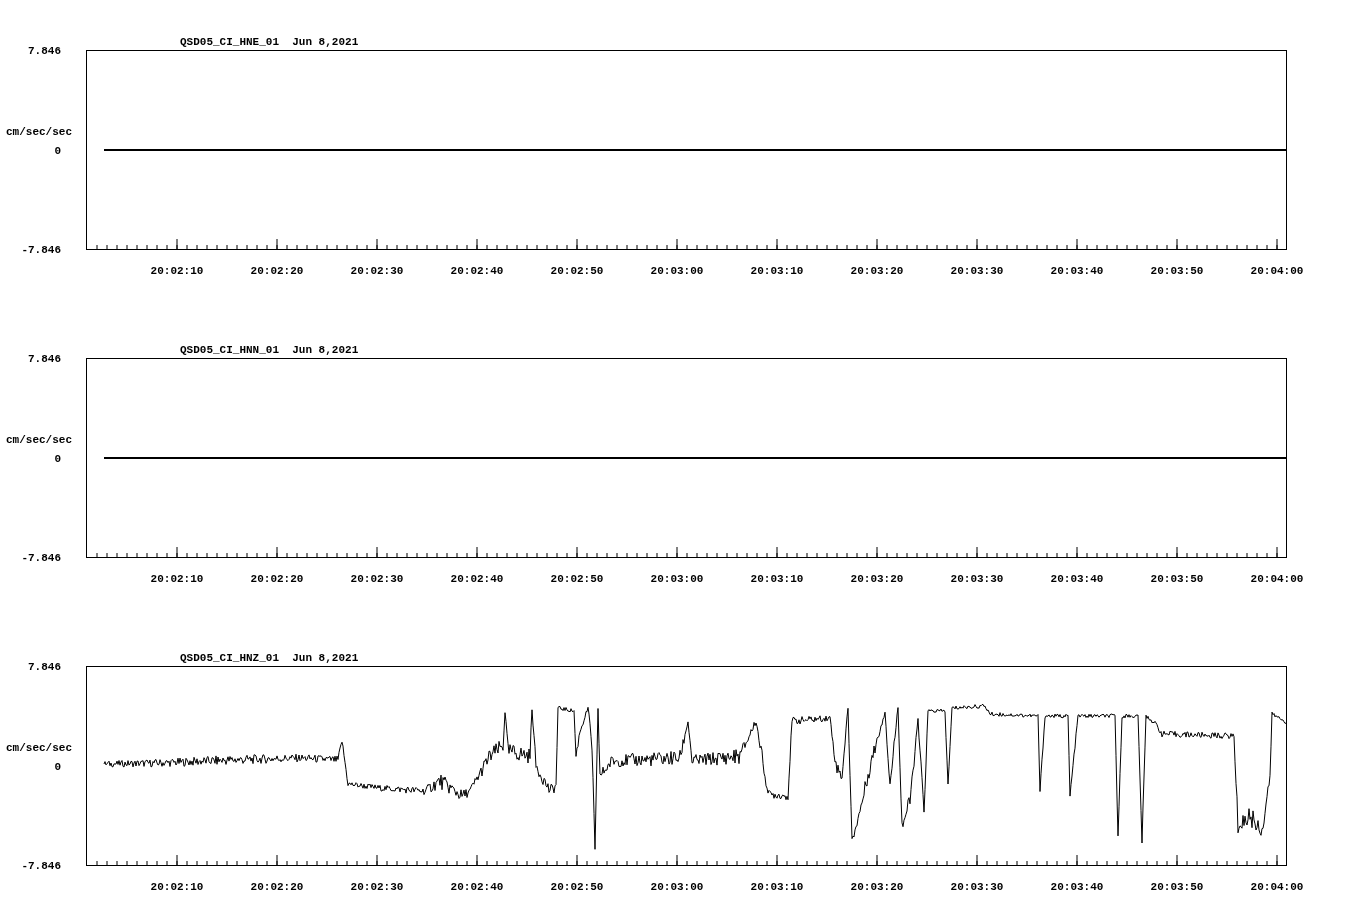 This screenshot has width=1358, height=924. Describe the element at coordinates (269, 42) in the screenshot. I see `plot-title: QSD05_CI_HNE_01 Jun 8,2021` at that location.